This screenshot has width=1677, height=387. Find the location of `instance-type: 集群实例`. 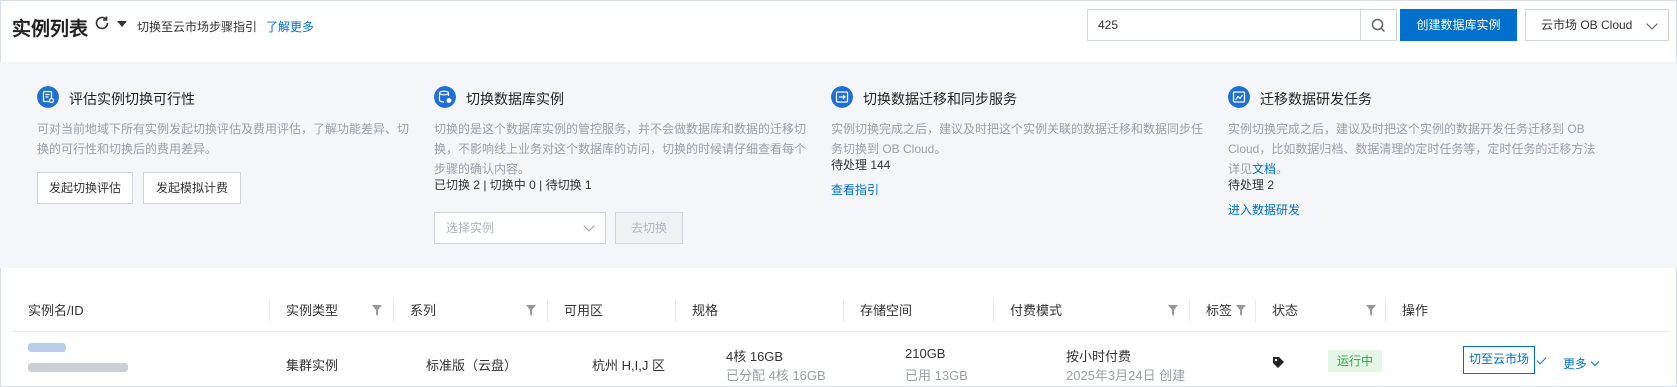

instance-type: 集群实例 is located at coordinates (312, 365).